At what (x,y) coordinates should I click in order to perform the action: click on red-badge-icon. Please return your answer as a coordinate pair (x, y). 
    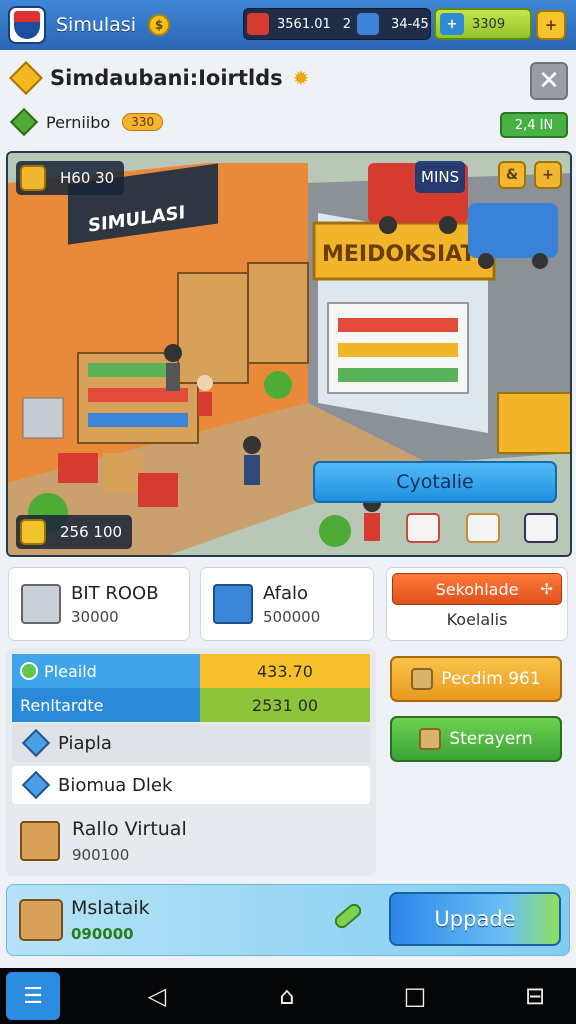
    Looking at the image, I should click on (258, 24).